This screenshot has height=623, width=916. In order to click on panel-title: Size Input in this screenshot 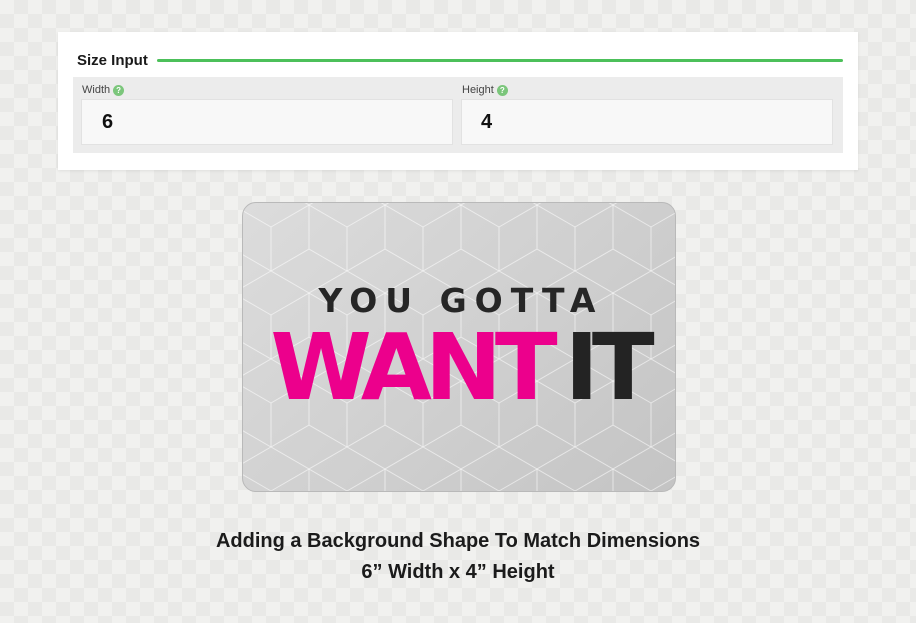, I will do `click(112, 60)`.